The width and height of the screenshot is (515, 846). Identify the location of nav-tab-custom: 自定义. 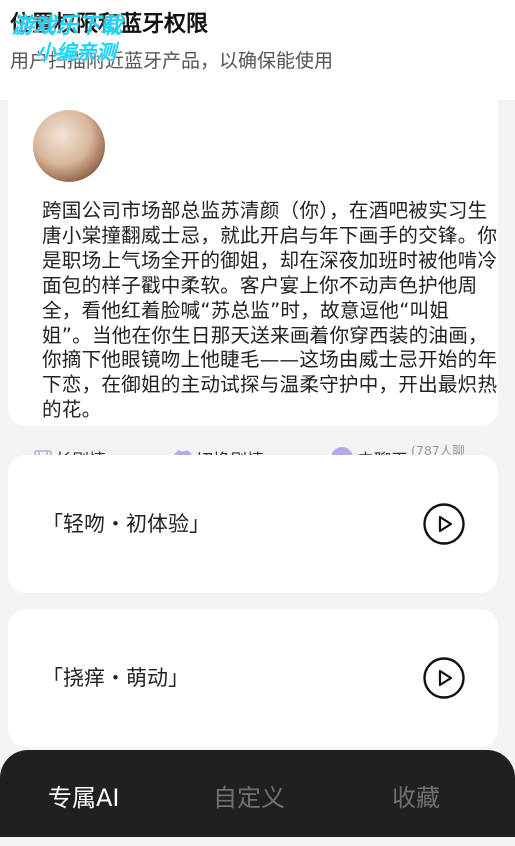
(249, 798).